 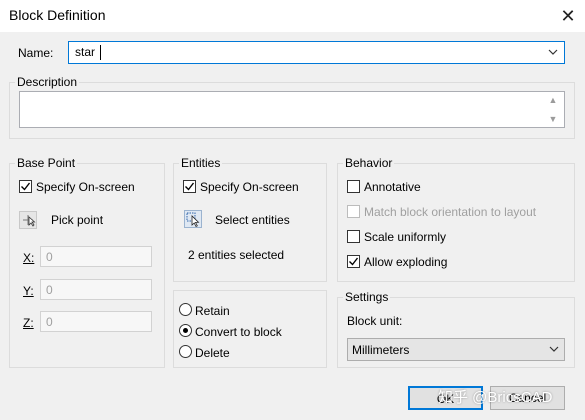 I want to click on y-field: 0, so click(x=96, y=289).